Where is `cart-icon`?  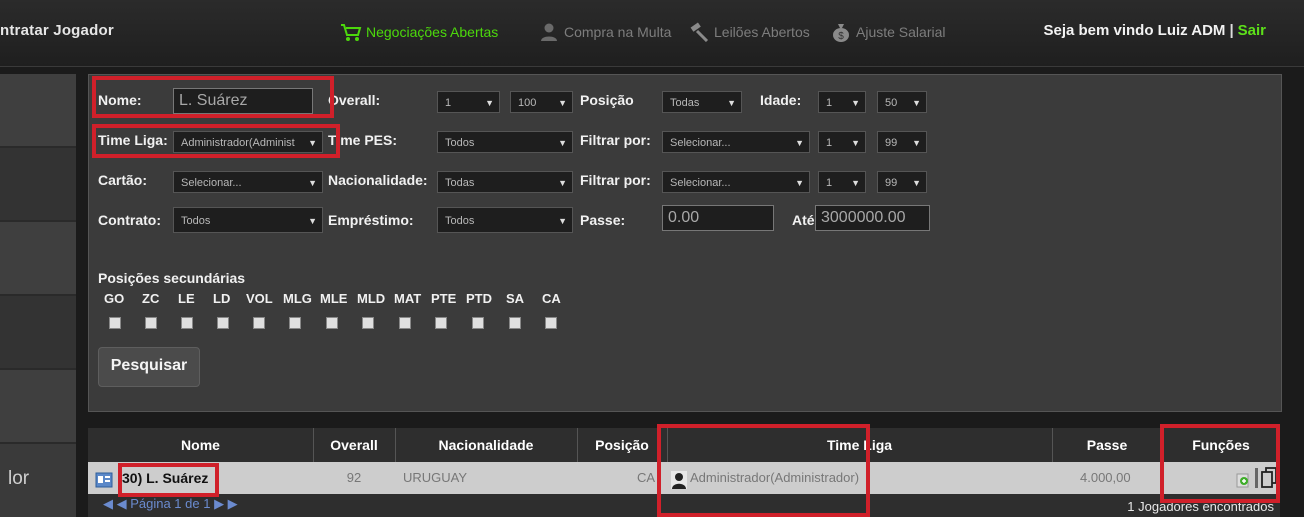 cart-icon is located at coordinates (351, 32).